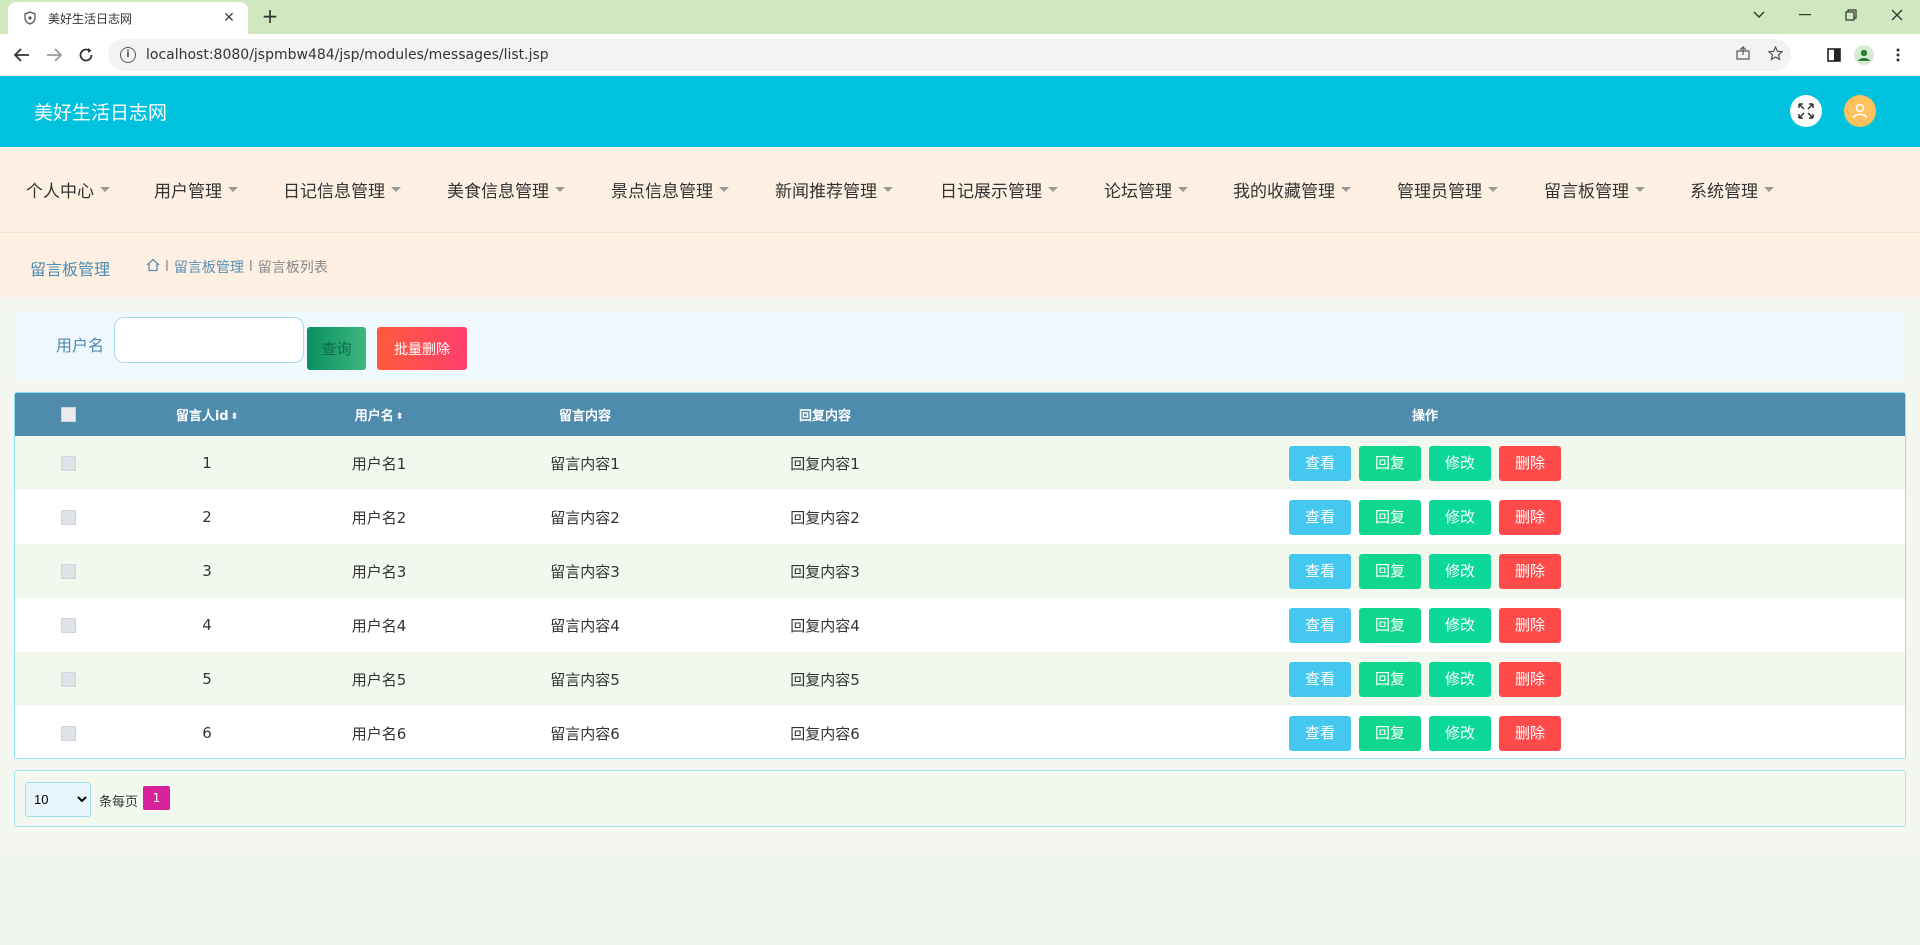 This screenshot has width=1920, height=945. Describe the element at coordinates (1447, 189) in the screenshot. I see `menu-admin-management: 管理员管理` at that location.